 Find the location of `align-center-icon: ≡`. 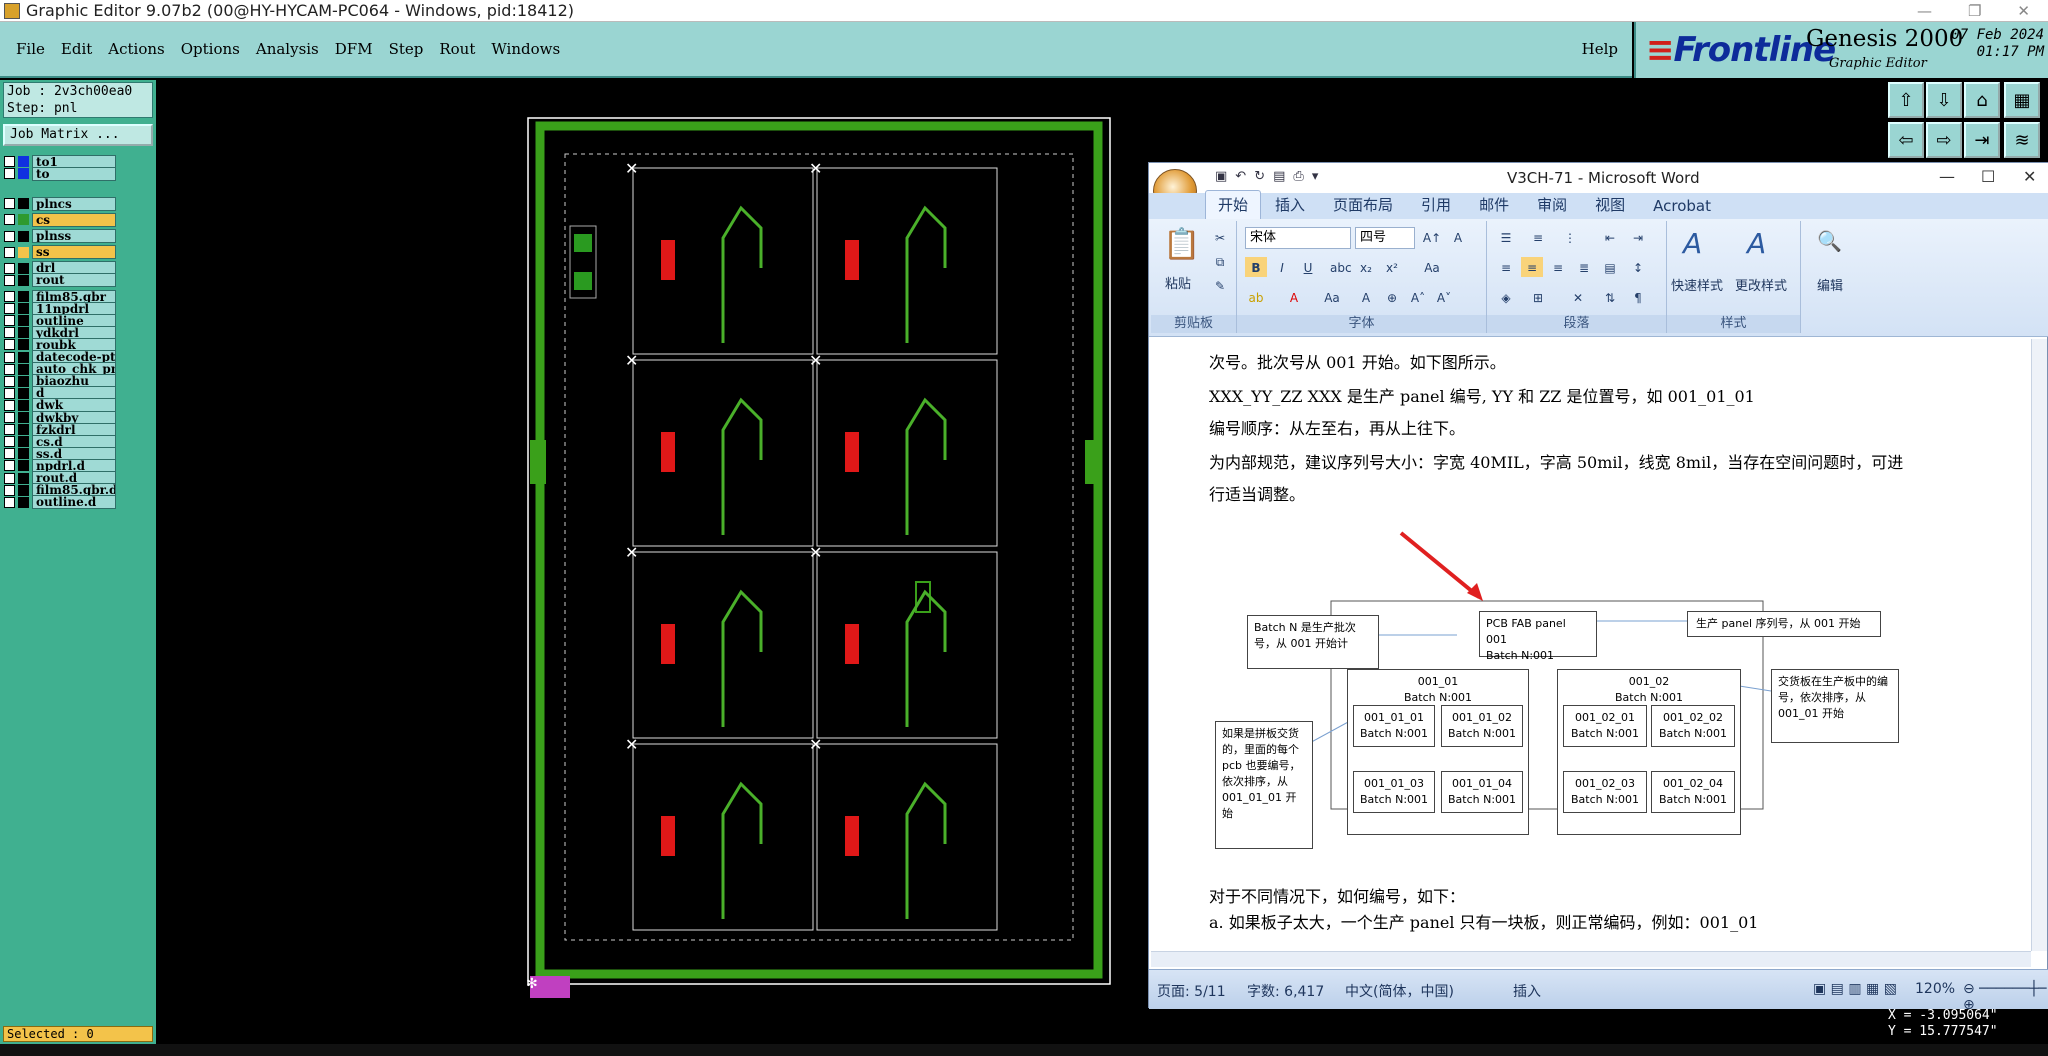

align-center-icon: ≡ is located at coordinates (1532, 267).